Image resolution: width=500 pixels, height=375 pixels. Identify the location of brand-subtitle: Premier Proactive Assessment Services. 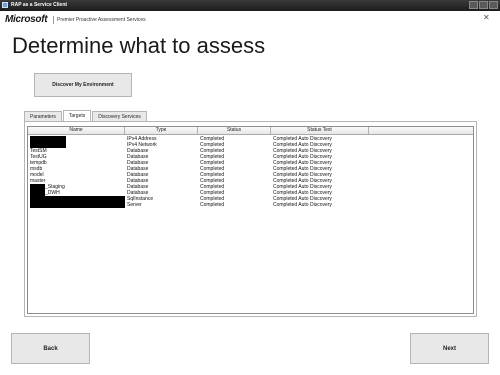
(101, 20).